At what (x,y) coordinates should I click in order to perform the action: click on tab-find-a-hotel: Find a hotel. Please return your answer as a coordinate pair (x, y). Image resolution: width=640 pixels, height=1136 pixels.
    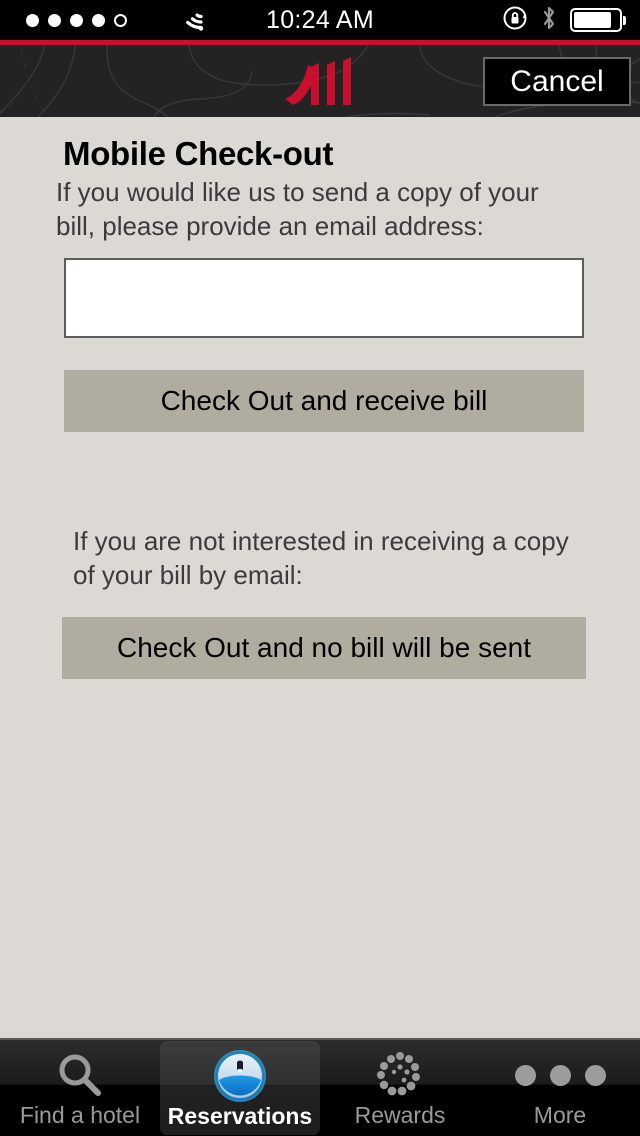
    Looking at the image, I should click on (80, 1088).